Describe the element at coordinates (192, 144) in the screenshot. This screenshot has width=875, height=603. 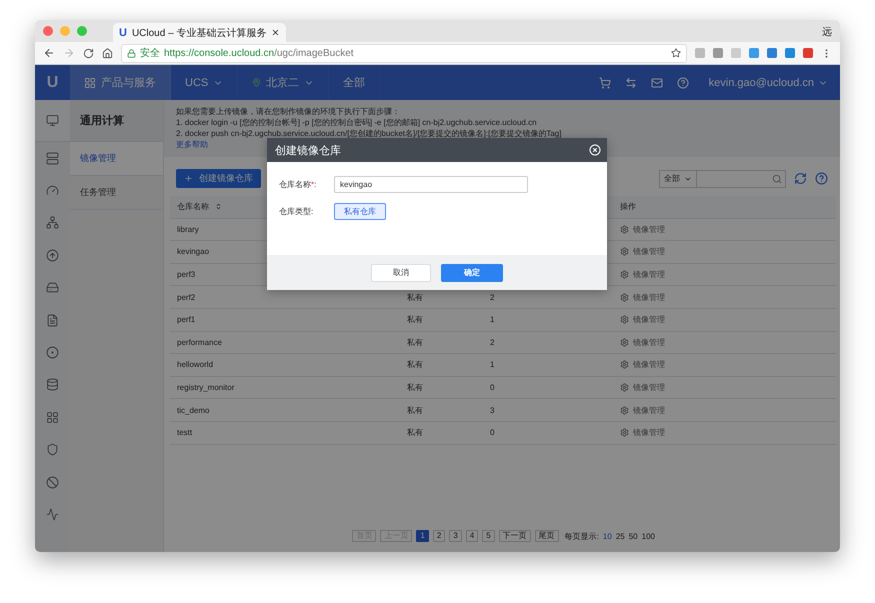
I see `more-help-link: 更多帮助` at that location.